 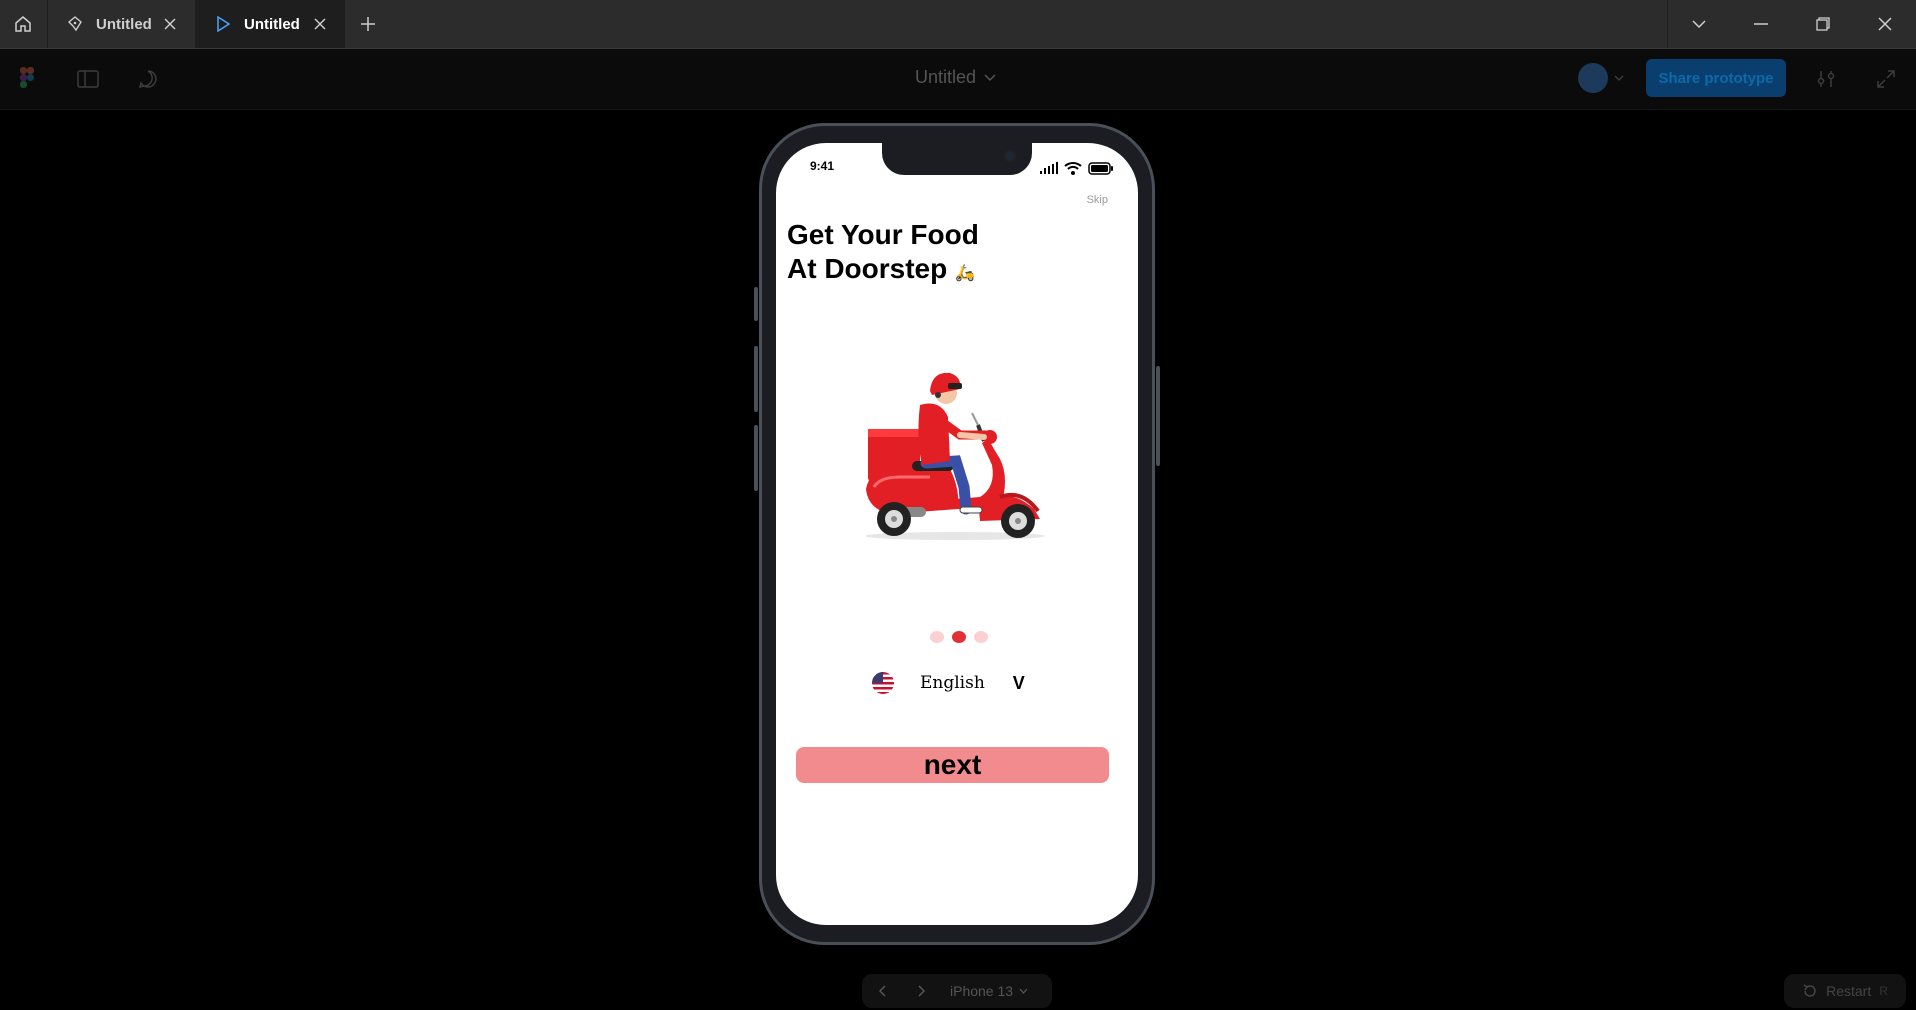 I want to click on chevron-down-icon: V, so click(x=1018, y=682).